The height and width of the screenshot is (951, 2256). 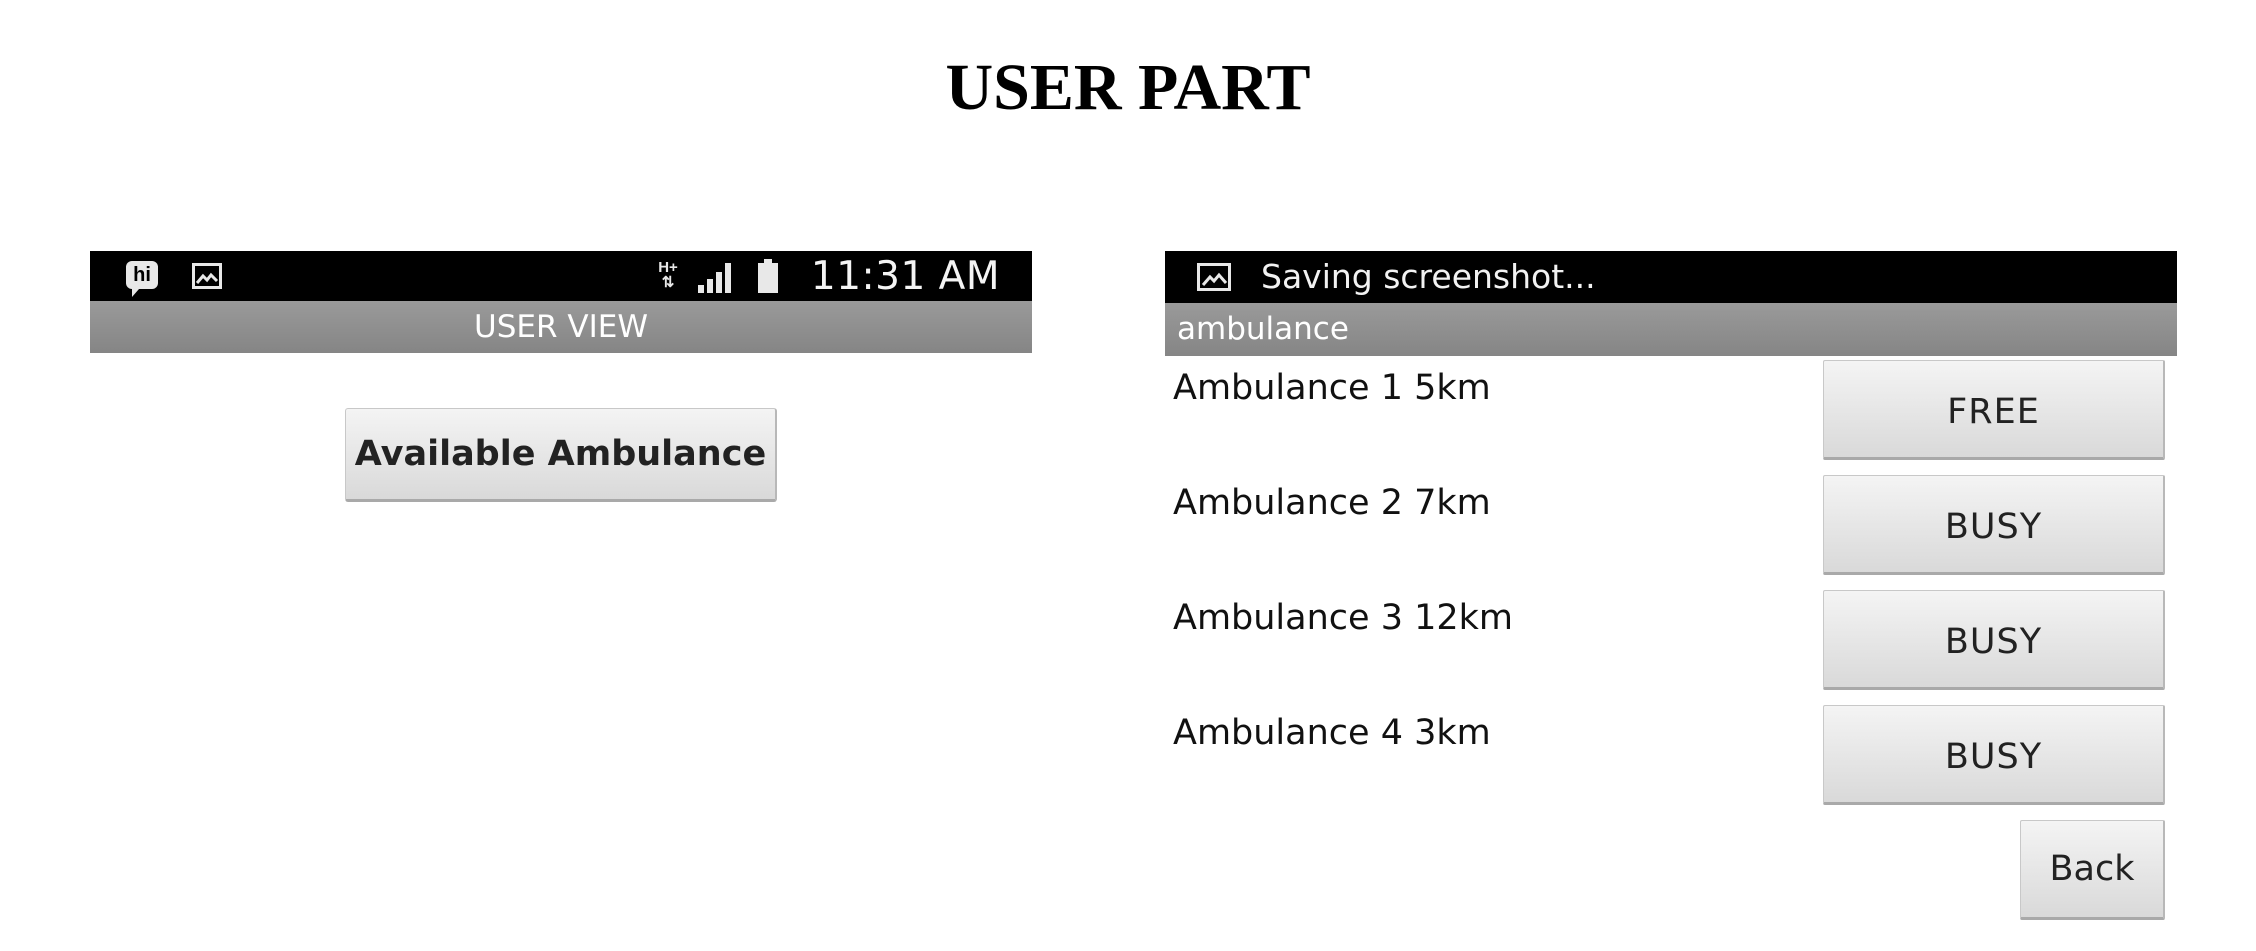 I want to click on ambulance-row: Ambulance 3 12km BUSY, so click(x=1671, y=640).